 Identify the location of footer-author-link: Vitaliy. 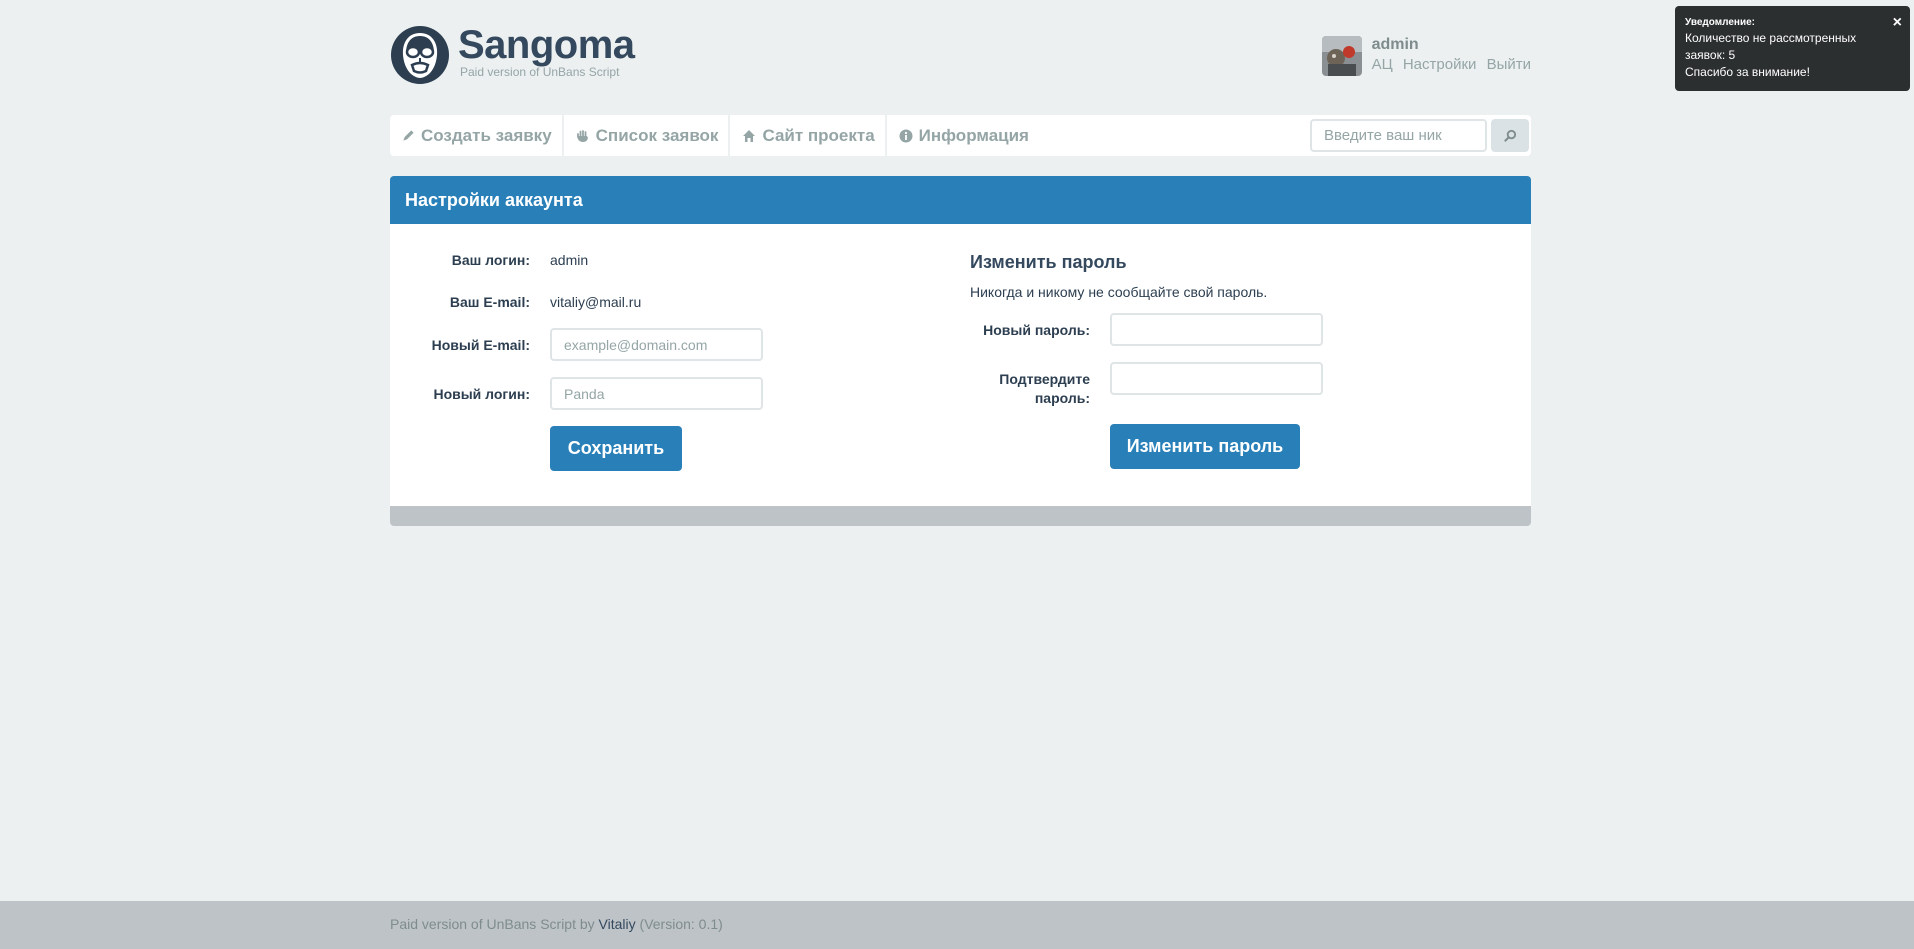
(617, 924).